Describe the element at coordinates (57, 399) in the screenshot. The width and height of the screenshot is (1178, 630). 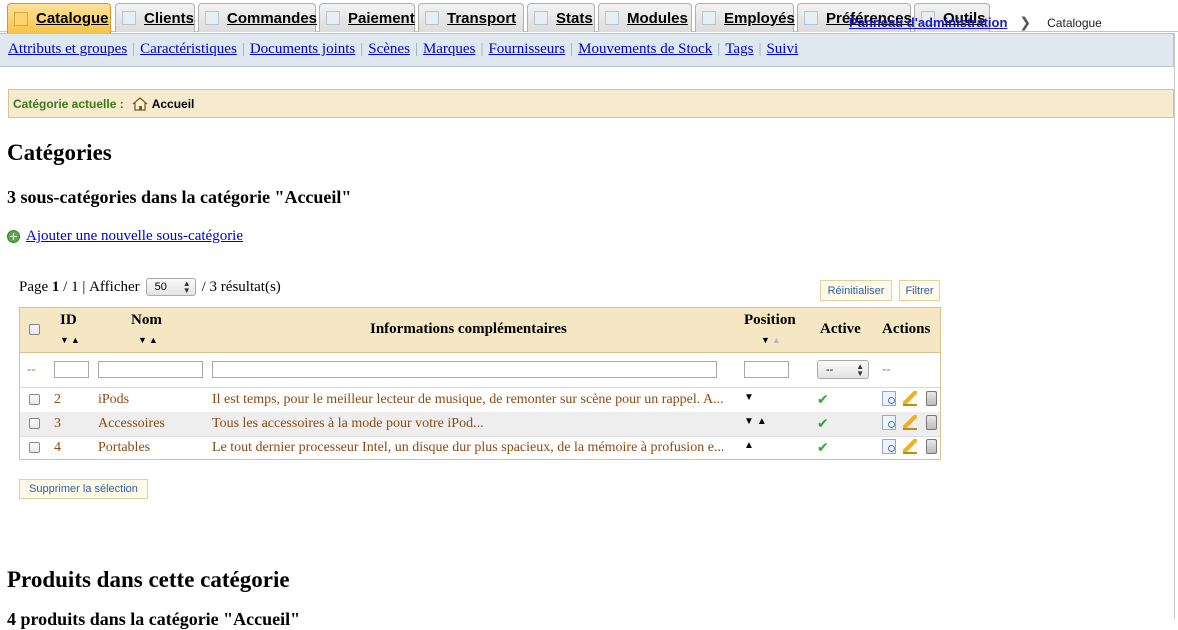
I see `row-id: 2` at that location.